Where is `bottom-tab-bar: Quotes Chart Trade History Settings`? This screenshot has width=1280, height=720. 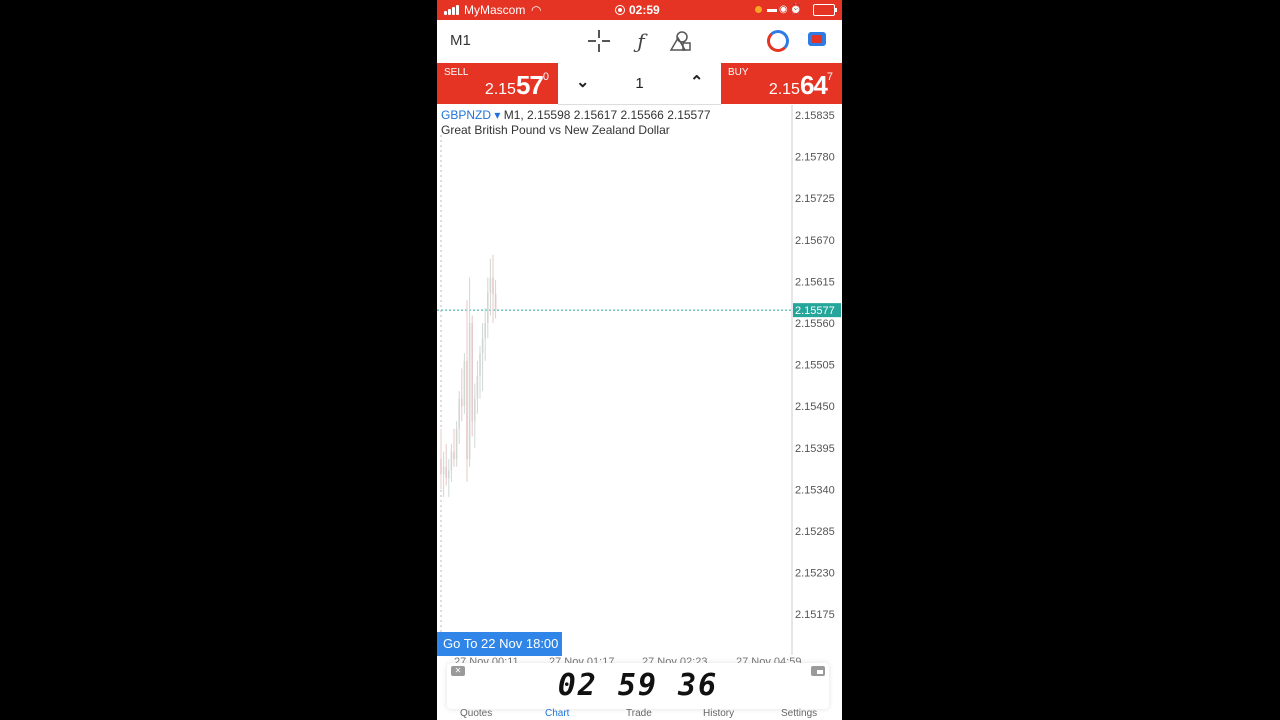 bottom-tab-bar: Quotes Chart Trade History Settings is located at coordinates (639, 714).